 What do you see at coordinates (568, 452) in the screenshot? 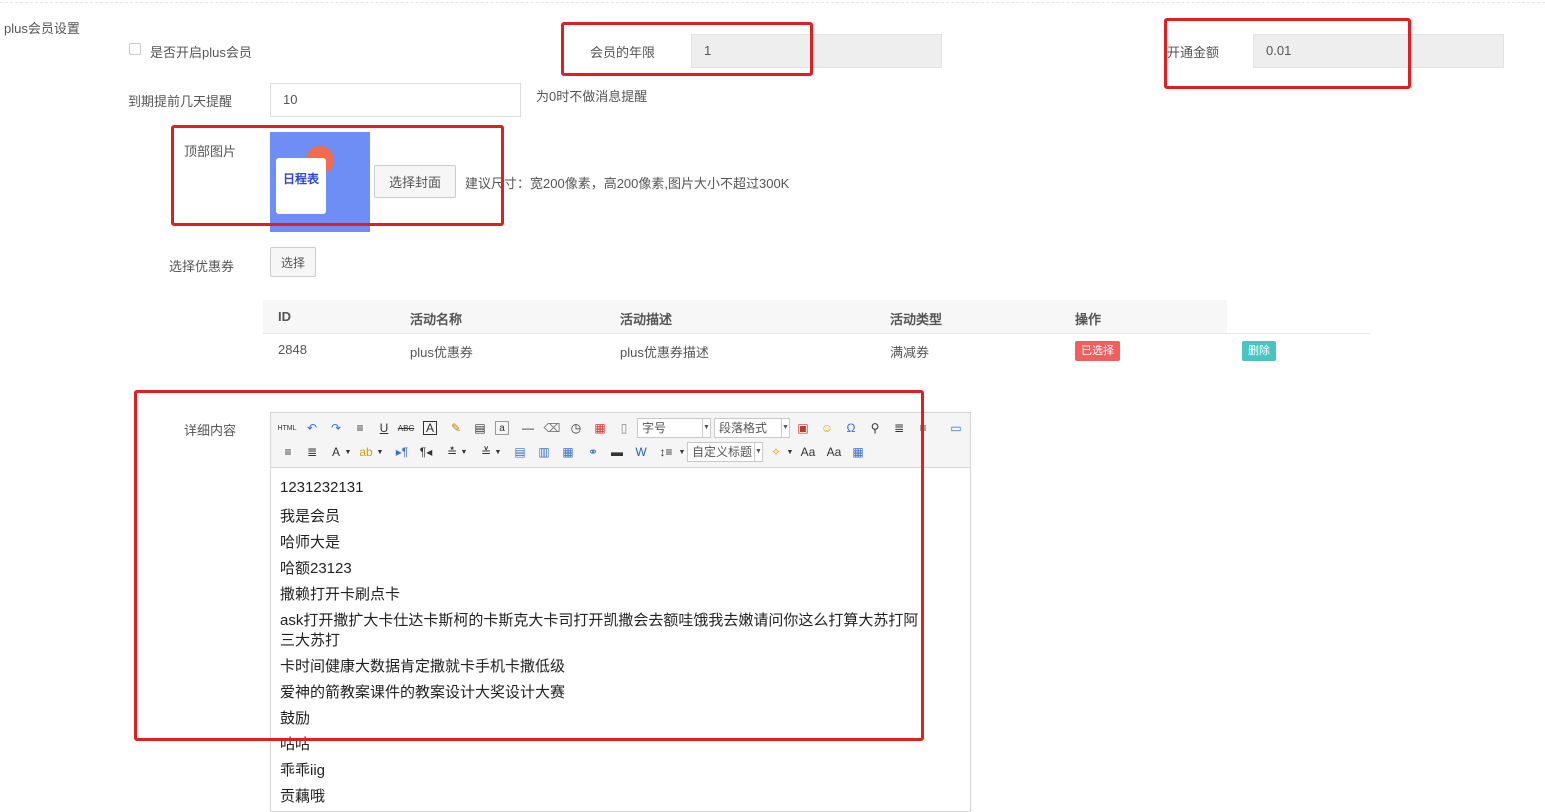
I see `image-right-icon: ▦` at bounding box center [568, 452].